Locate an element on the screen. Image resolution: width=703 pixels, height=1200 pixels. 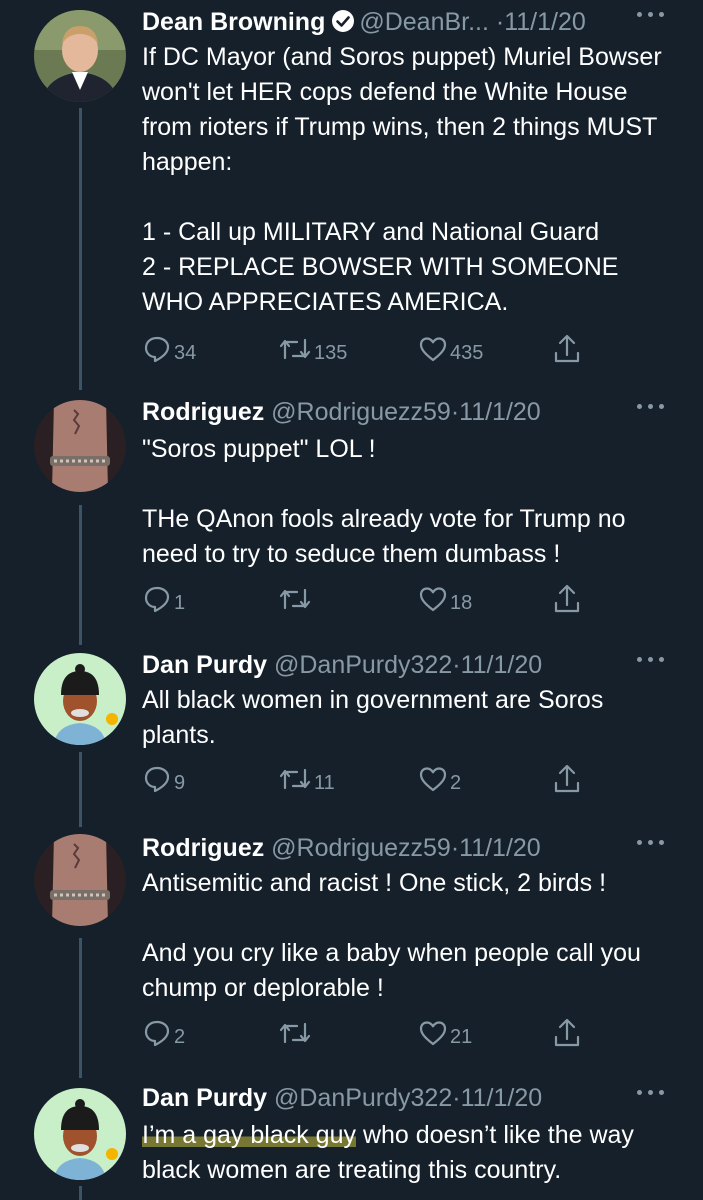
tweet-header: Dean Browning @DeanBr... ·11/1/20 is located at coordinates (364, 22).